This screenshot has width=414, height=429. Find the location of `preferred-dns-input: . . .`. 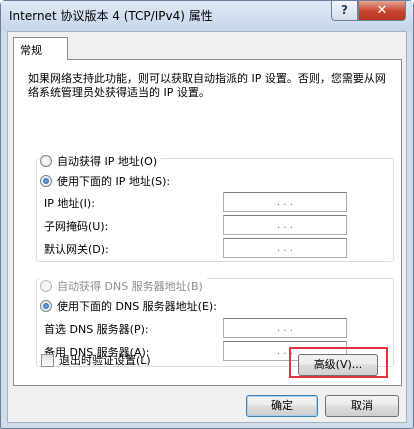

preferred-dns-input: . . . is located at coordinates (285, 328).